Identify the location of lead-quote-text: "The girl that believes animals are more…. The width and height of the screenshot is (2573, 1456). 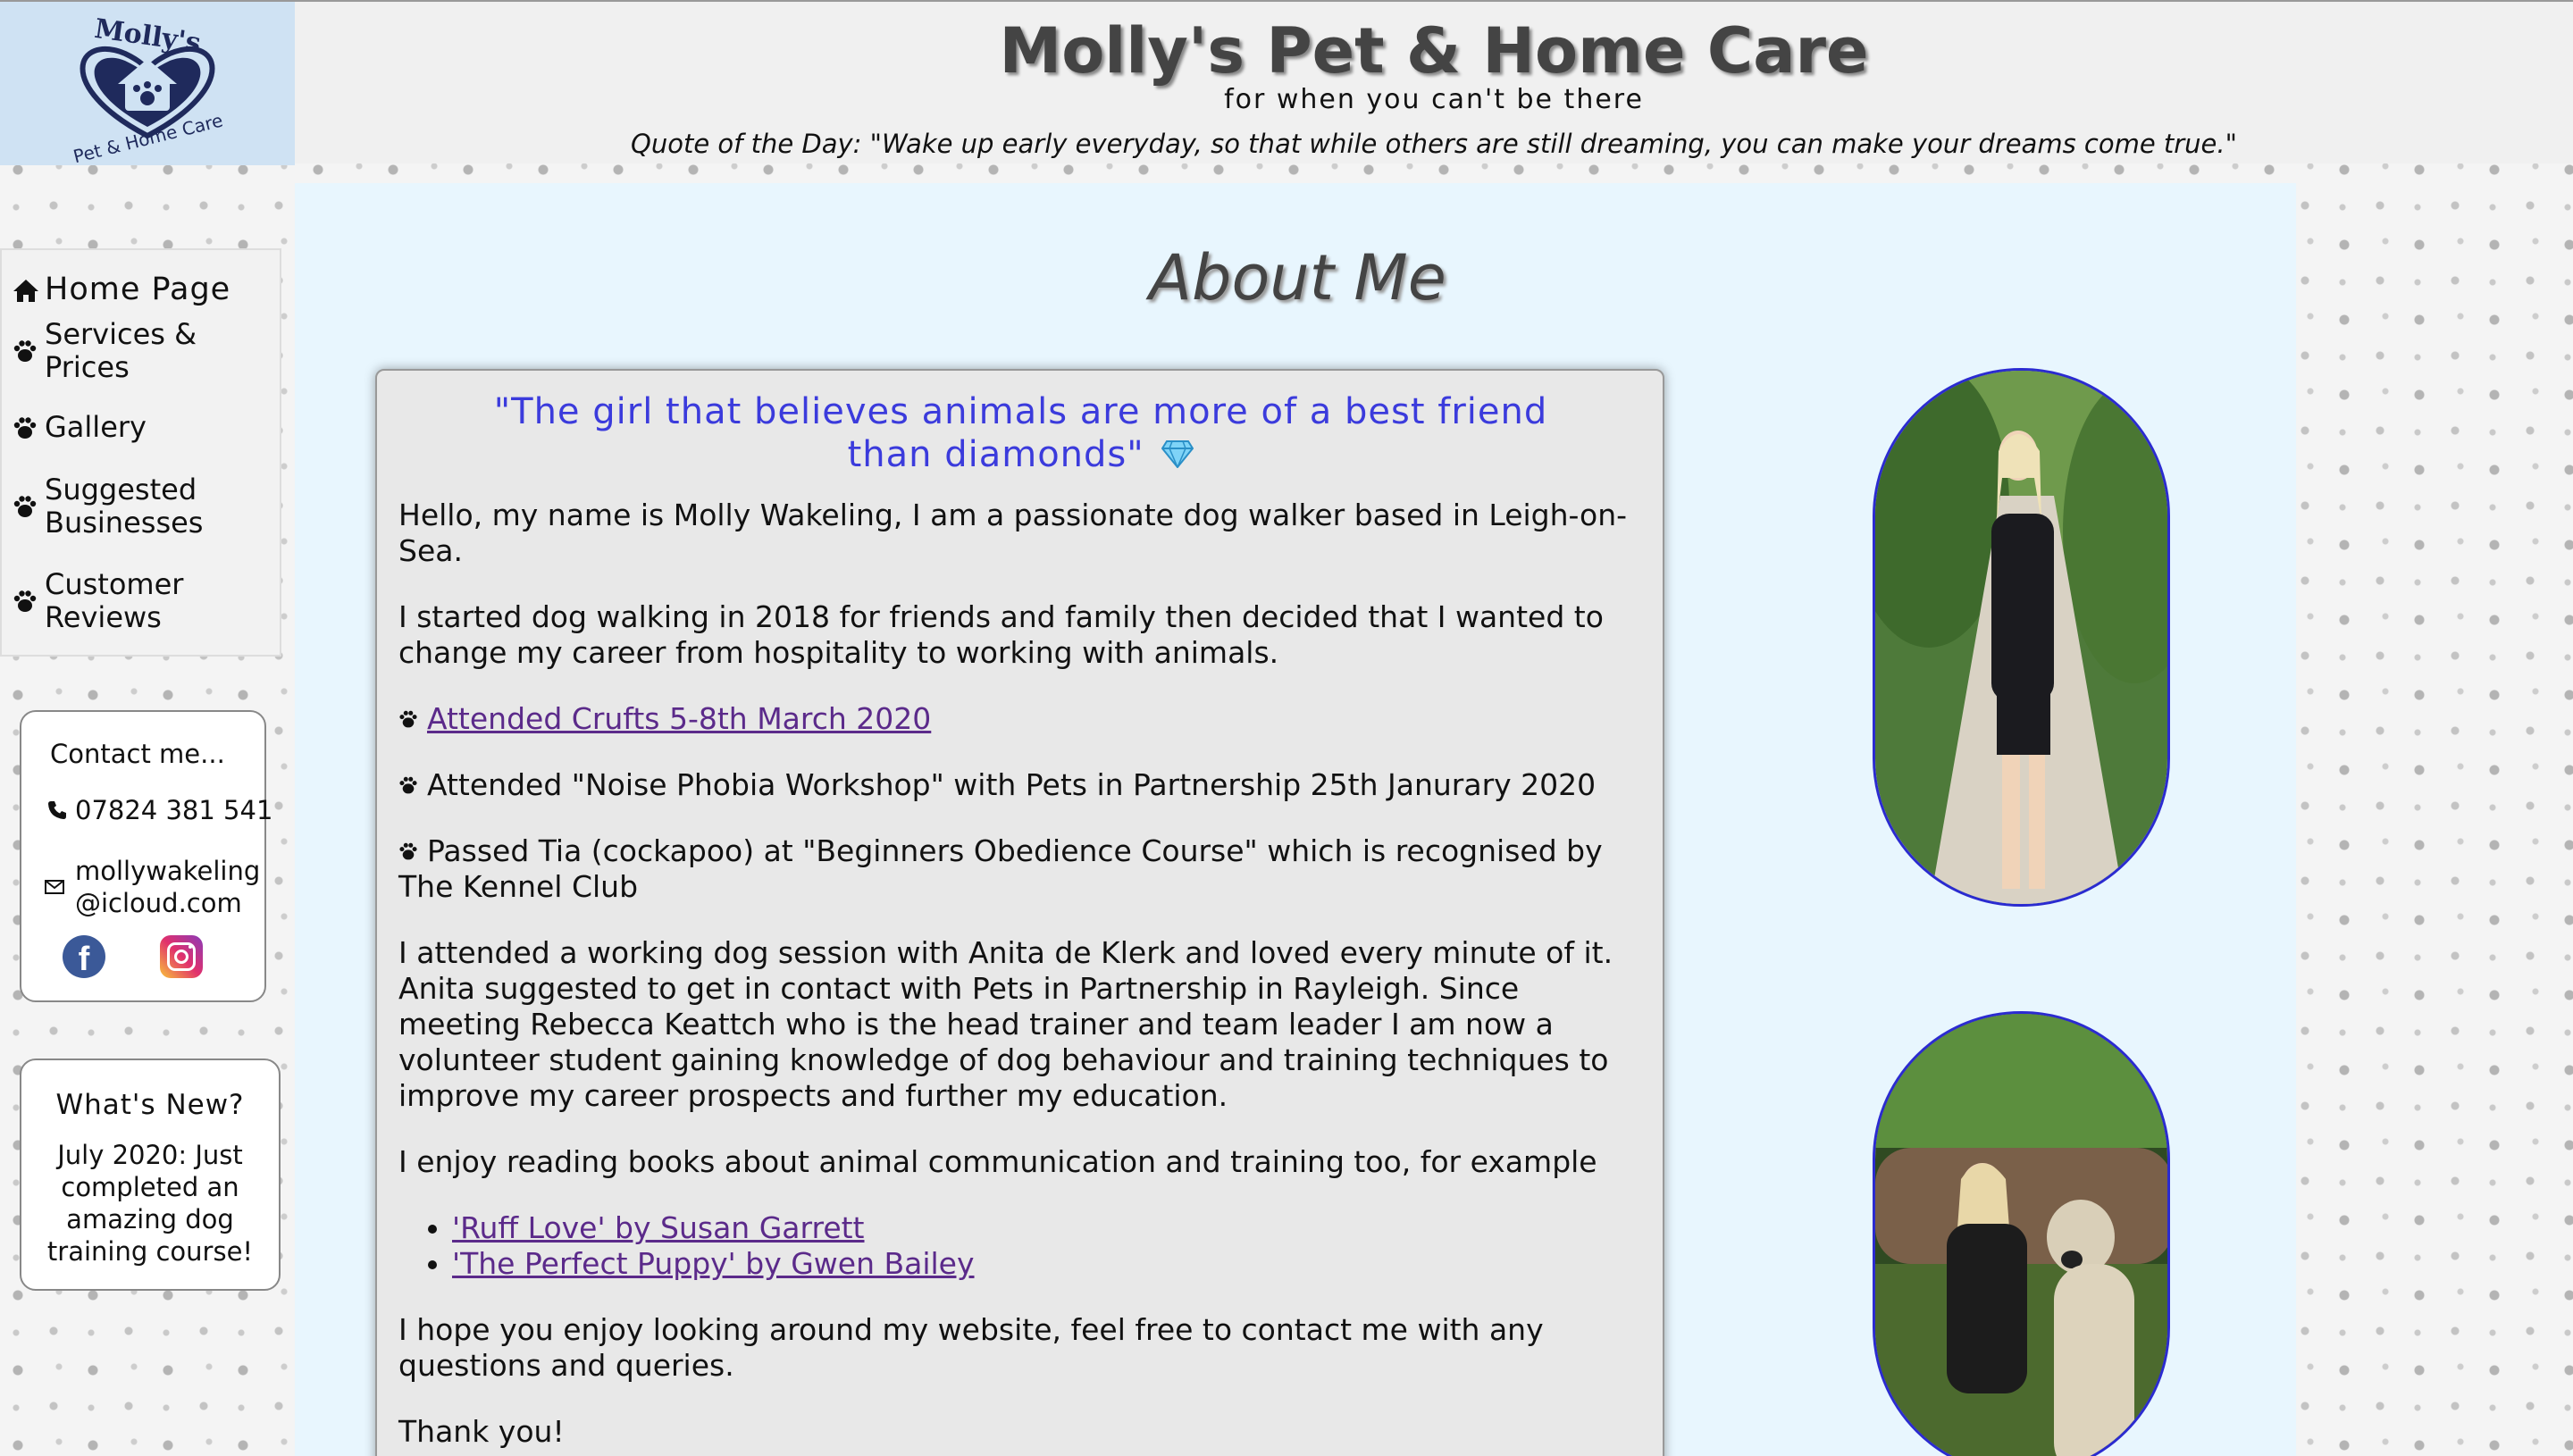
(1020, 433).